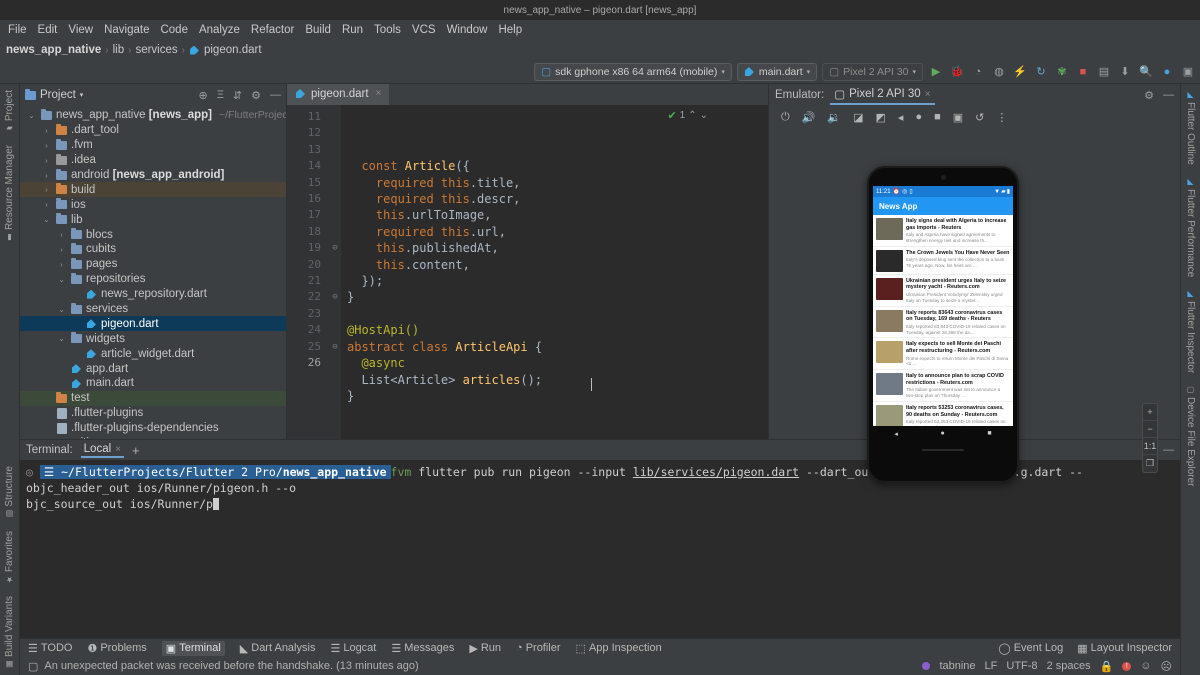  What do you see at coordinates (153, 160) in the screenshot?
I see `tree-node: › .idea` at bounding box center [153, 160].